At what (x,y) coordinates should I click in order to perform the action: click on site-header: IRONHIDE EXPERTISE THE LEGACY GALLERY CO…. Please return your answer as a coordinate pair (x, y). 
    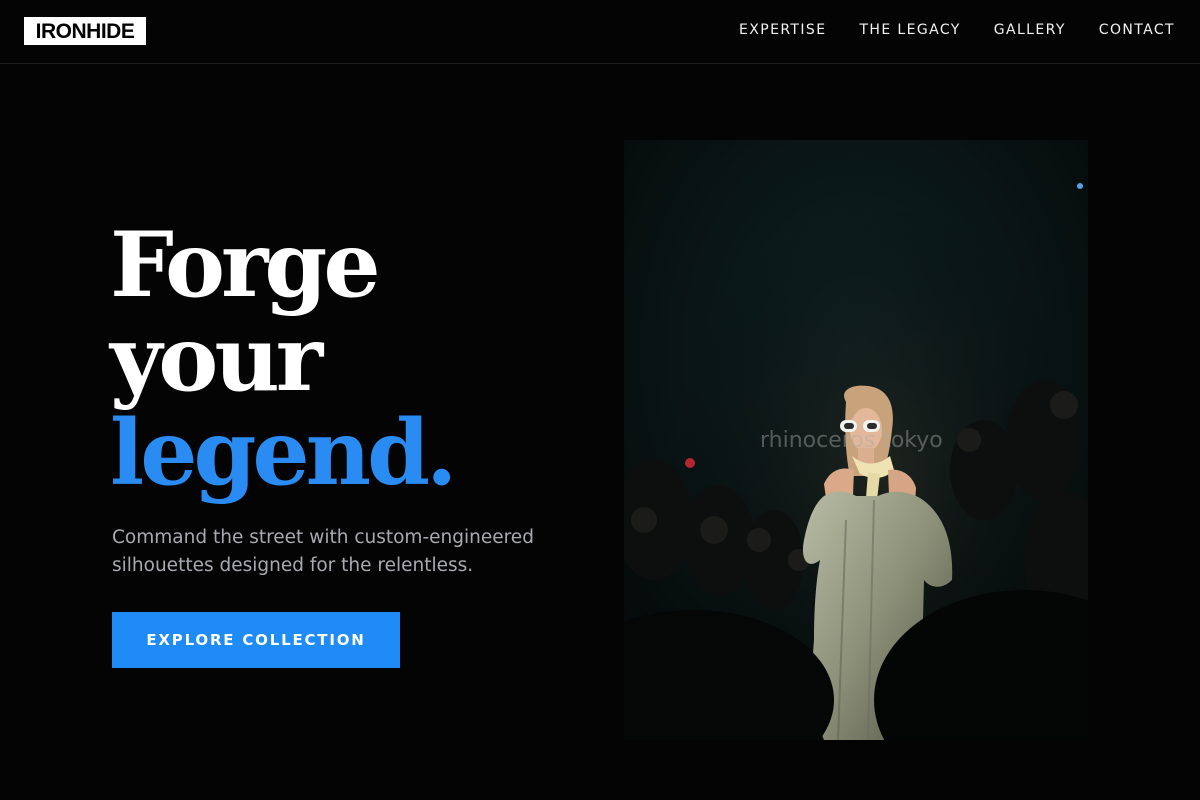
    Looking at the image, I should click on (600, 32).